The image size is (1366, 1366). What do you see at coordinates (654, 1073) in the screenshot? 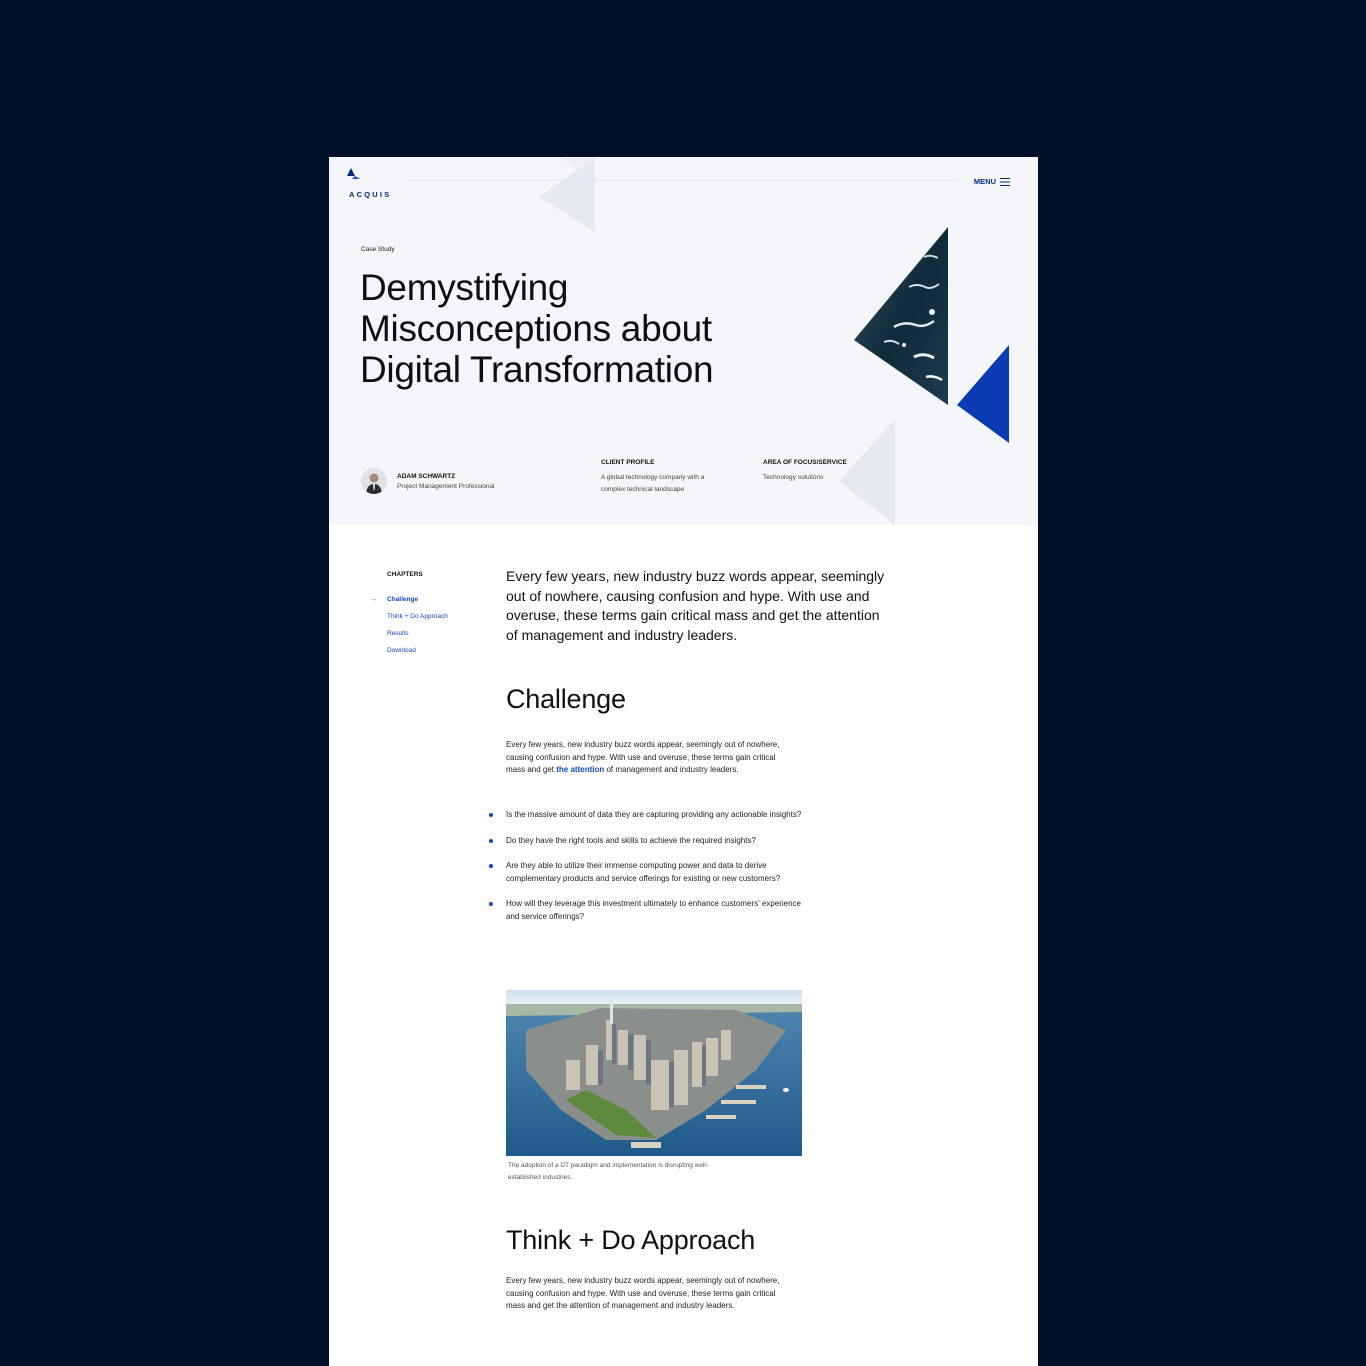
I see `city-aerial-photo` at bounding box center [654, 1073].